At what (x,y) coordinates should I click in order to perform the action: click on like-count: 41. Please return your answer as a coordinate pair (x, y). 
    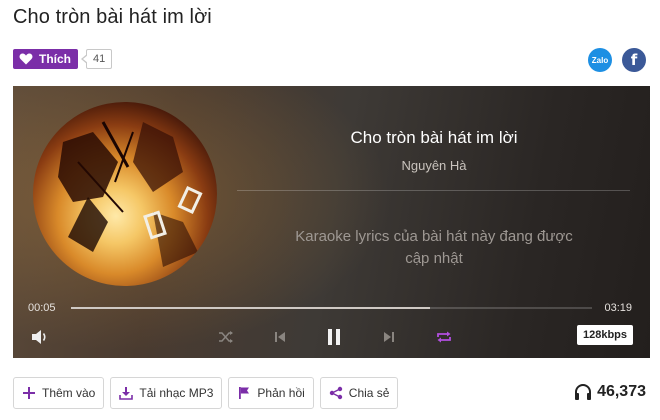
    Looking at the image, I should click on (96, 59).